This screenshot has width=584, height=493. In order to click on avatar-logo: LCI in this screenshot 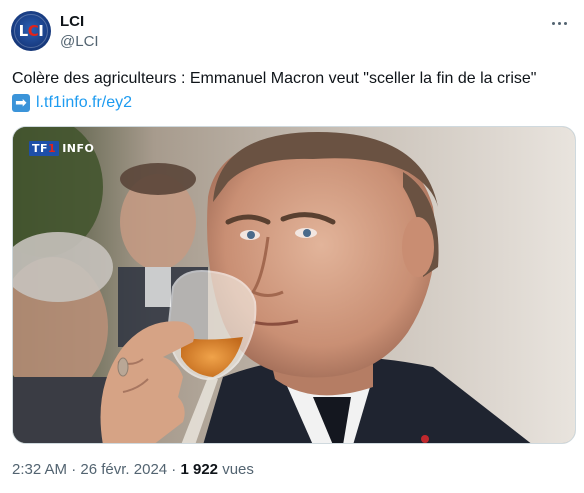, I will do `click(31, 31)`.